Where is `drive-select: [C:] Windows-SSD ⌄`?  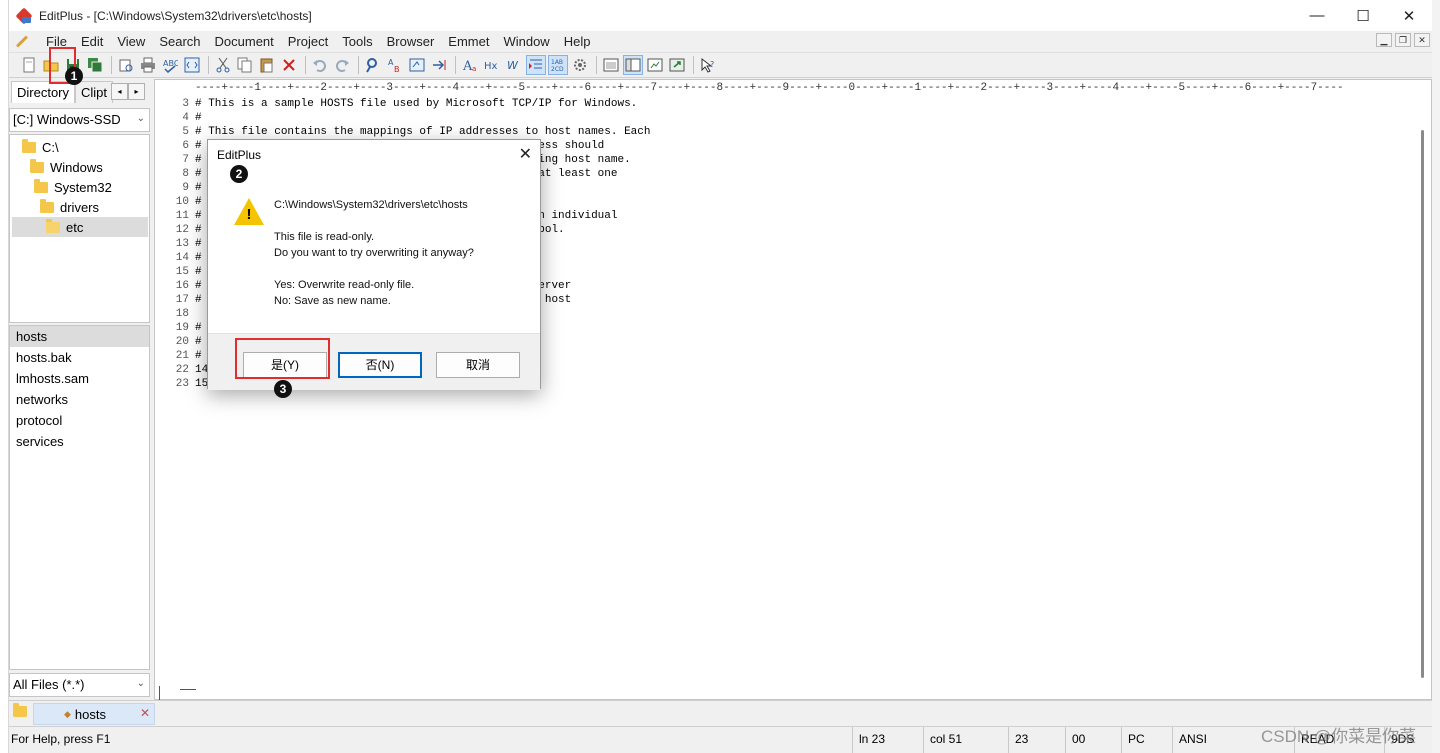 drive-select: [C:] Windows-SSD ⌄ is located at coordinates (79, 120).